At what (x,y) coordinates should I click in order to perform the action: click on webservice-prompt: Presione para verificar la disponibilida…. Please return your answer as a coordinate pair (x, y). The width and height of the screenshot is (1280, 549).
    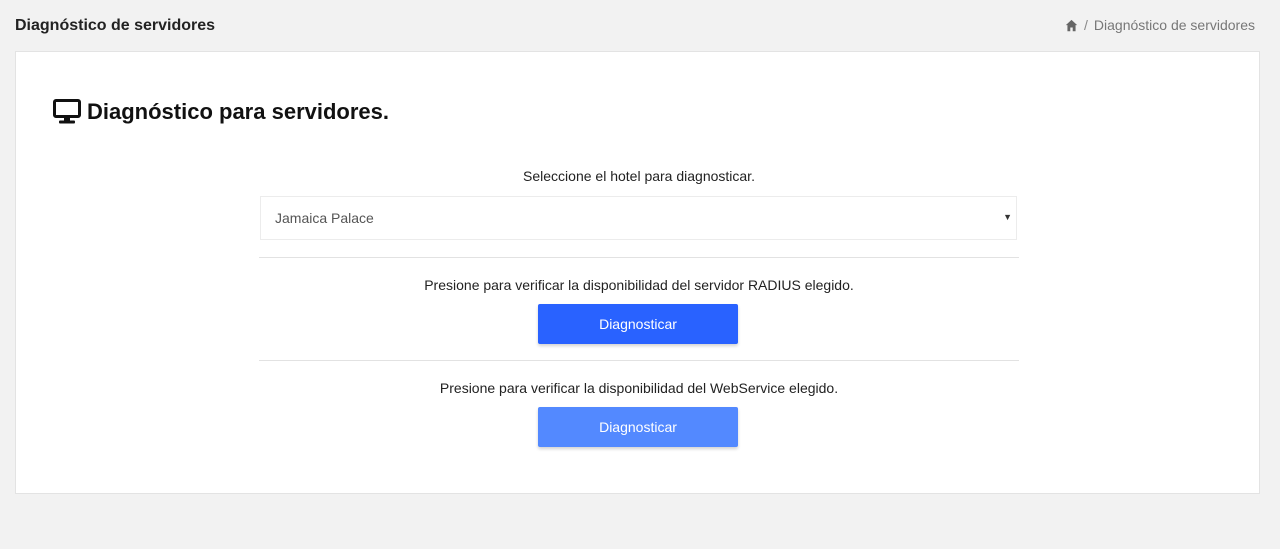
    Looking at the image, I should click on (639, 388).